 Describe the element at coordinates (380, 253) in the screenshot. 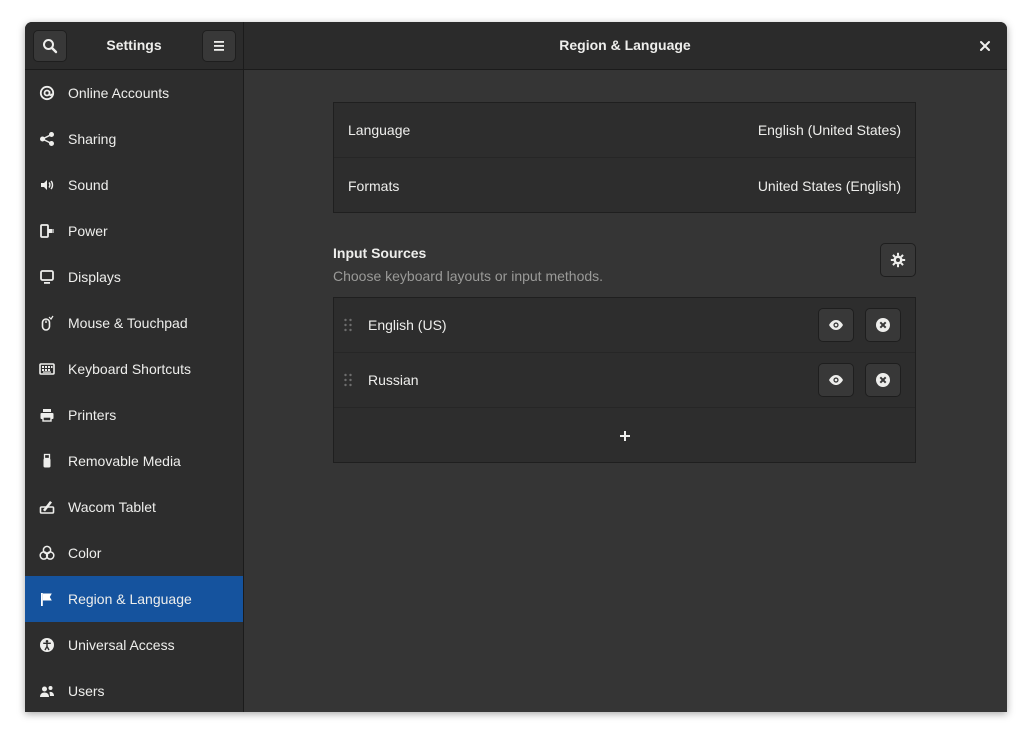

I see `input-sources-title: Input Sources` at that location.